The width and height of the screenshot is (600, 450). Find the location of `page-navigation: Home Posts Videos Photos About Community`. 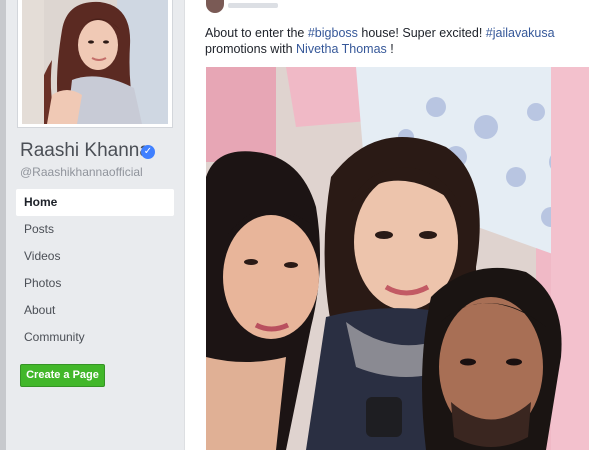

page-navigation: Home Posts Videos Photos About Community is located at coordinates (95, 270).